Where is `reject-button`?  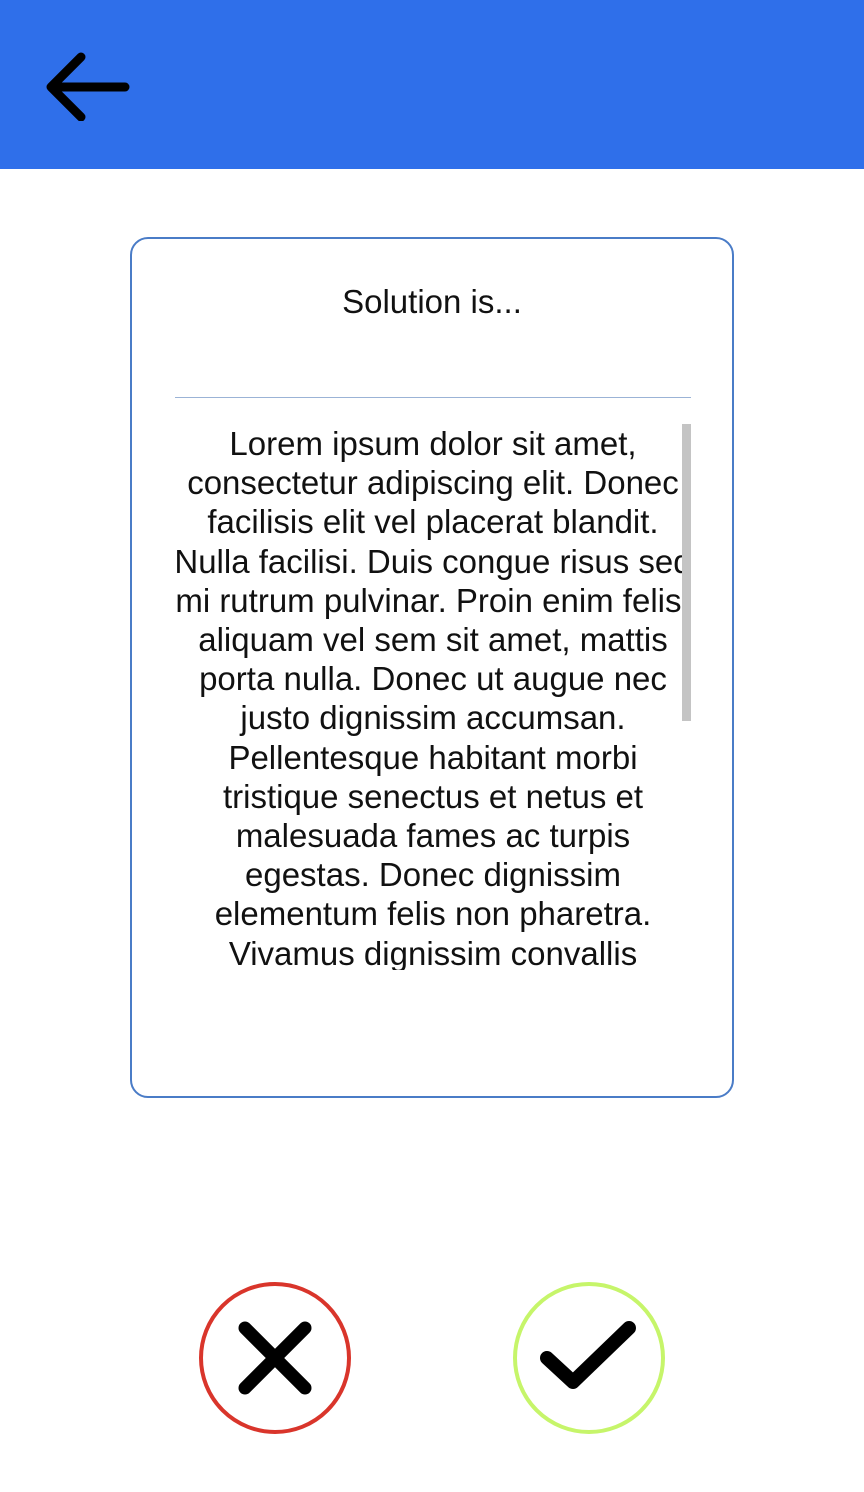 reject-button is located at coordinates (275, 1358).